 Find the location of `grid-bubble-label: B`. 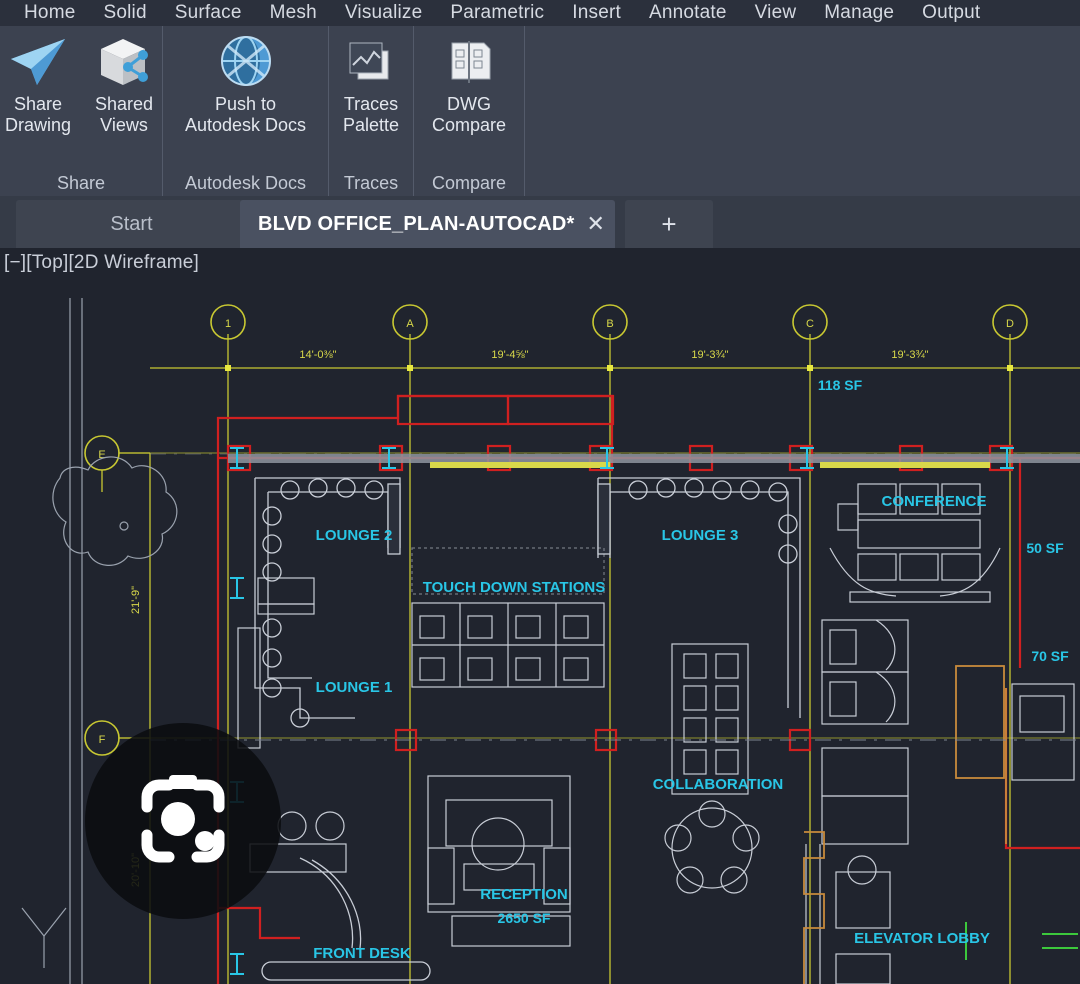

grid-bubble-label: B is located at coordinates (609, 324).